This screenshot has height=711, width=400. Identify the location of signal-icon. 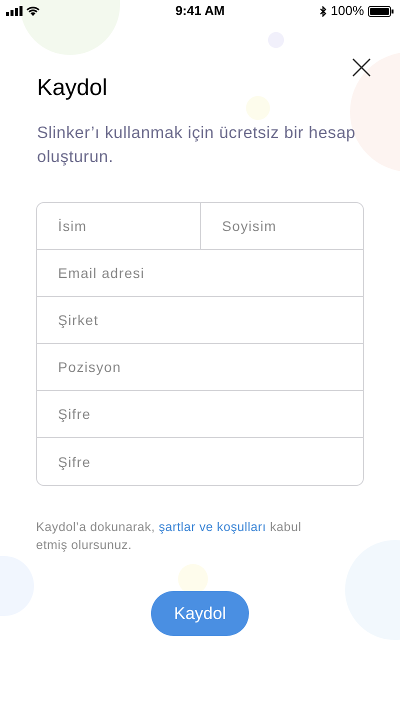
(14, 11).